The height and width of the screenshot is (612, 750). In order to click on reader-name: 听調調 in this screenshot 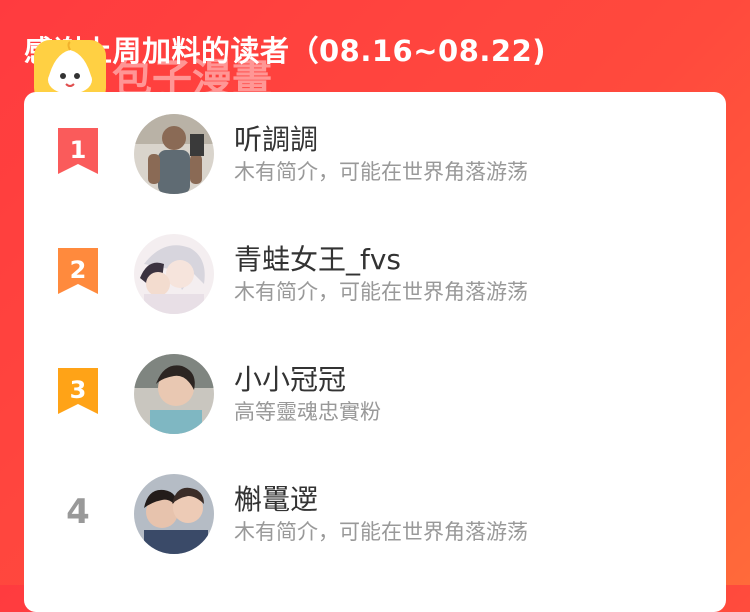, I will do `click(276, 139)`.